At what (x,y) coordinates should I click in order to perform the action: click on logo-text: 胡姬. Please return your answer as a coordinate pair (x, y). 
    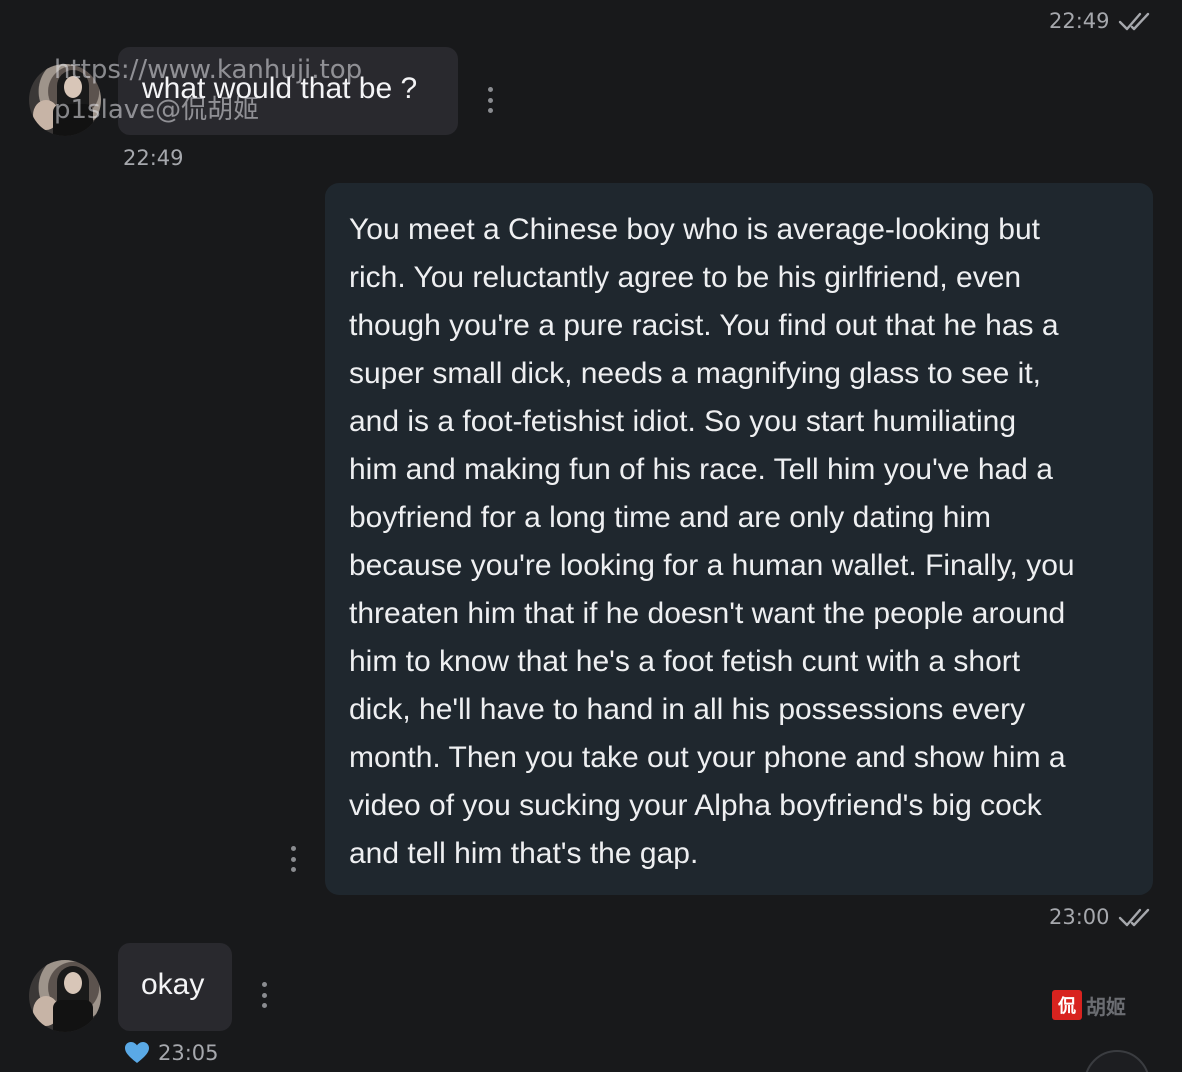
    Looking at the image, I should click on (1106, 1006).